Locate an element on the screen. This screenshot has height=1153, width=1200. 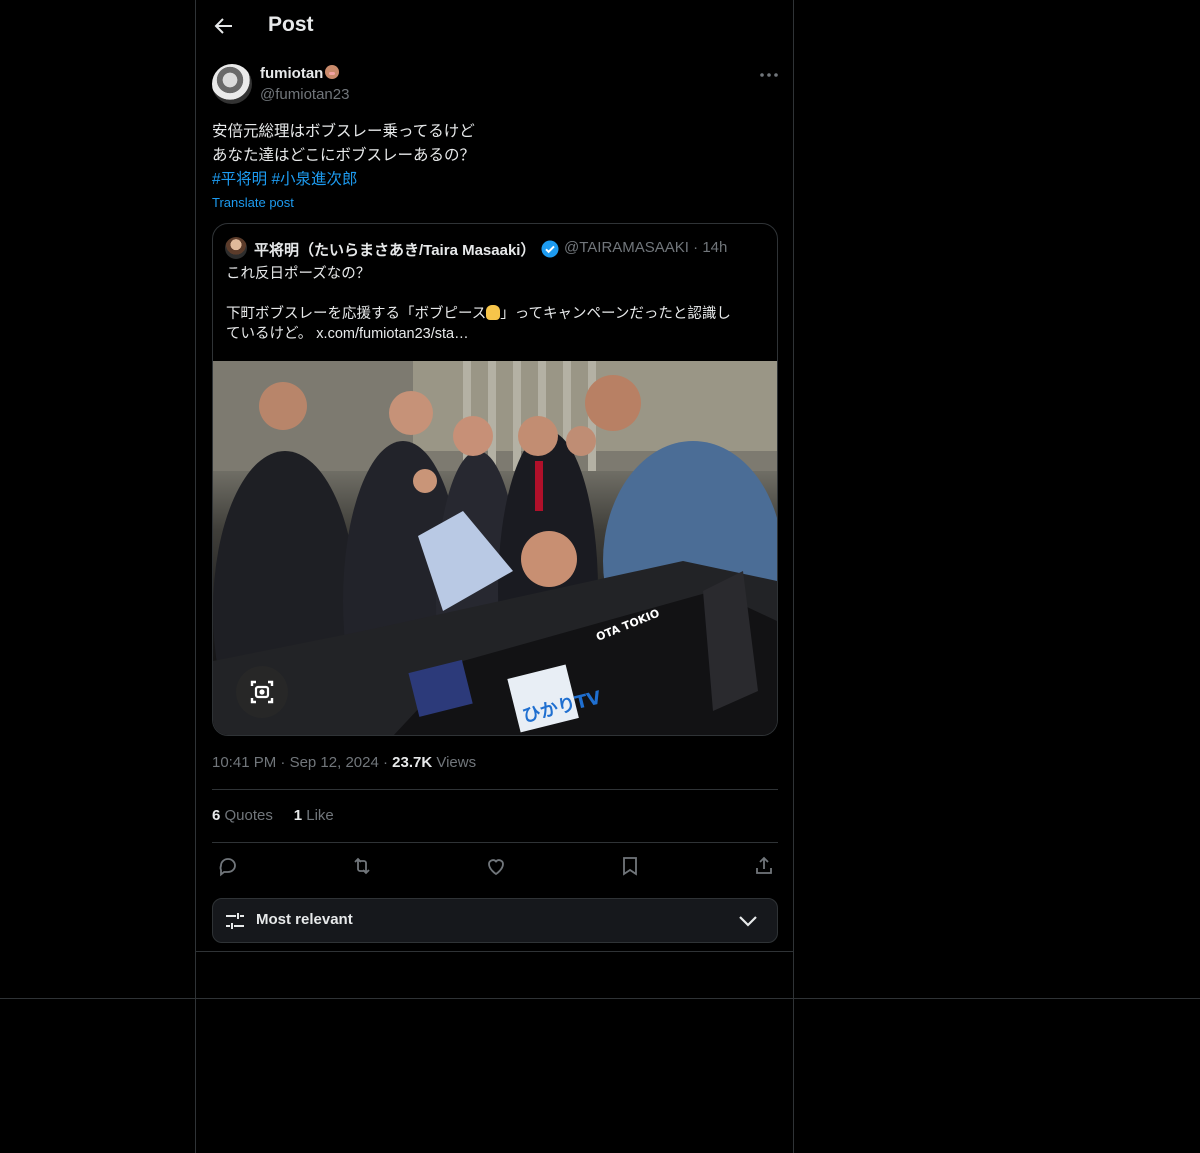
victory-hand-emoji is located at coordinates (493, 312).